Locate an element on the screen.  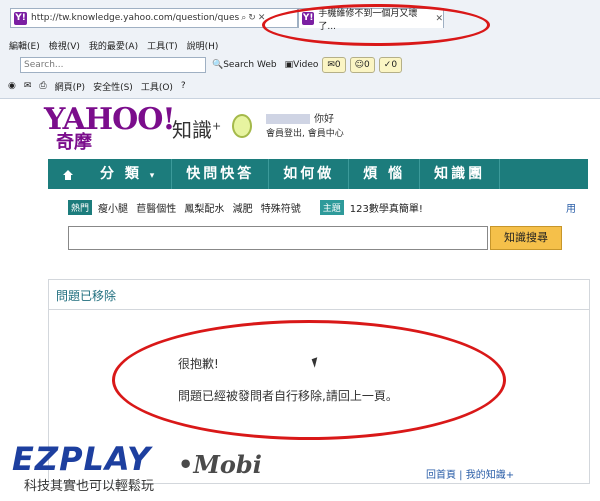
watermark-slogan: 科技其實也可以輕鬆玩 is located at coordinates (89, 486).